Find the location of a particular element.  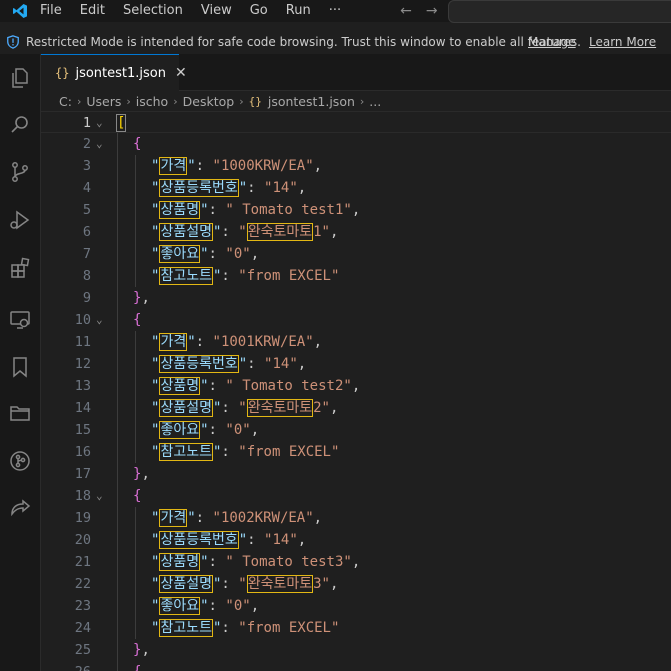

line-number: 7 is located at coordinates (86, 254).